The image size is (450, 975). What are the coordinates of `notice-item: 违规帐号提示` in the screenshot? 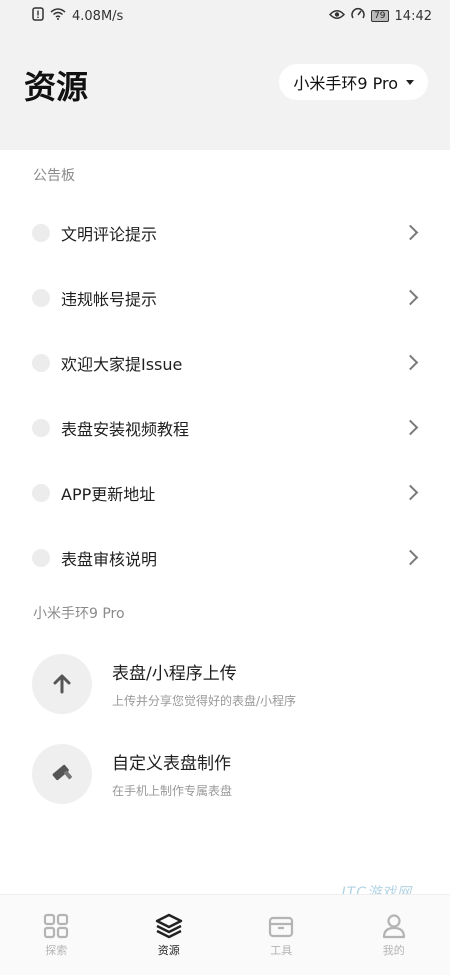 It's located at (225, 297).